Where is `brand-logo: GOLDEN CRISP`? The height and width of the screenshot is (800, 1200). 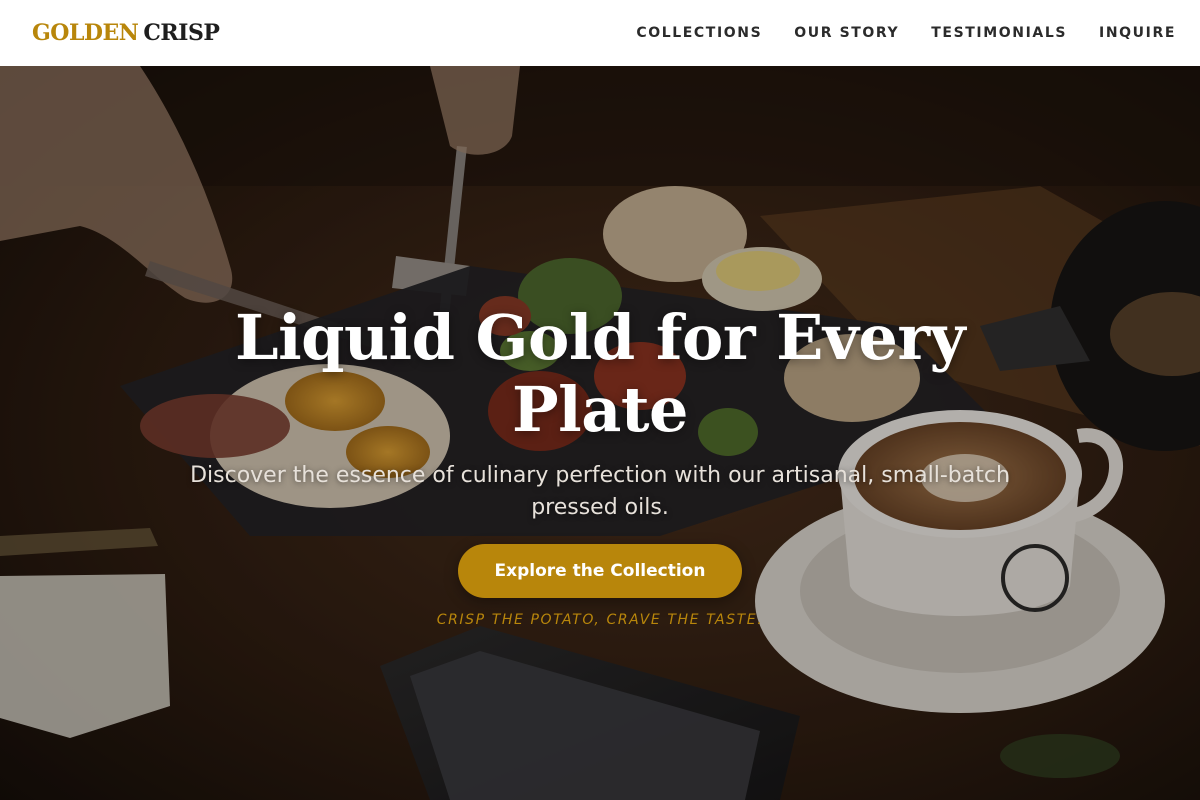
brand-logo: GOLDEN CRISP is located at coordinates (126, 33).